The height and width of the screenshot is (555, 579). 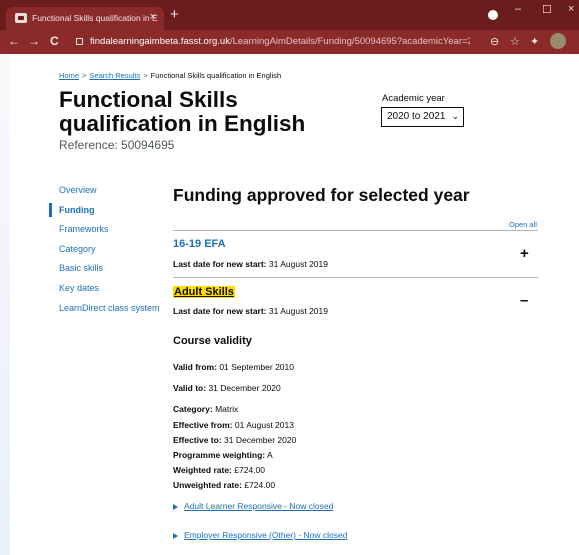 What do you see at coordinates (109, 213) in the screenshot?
I see `sidenav-item-funding: Funding` at bounding box center [109, 213].